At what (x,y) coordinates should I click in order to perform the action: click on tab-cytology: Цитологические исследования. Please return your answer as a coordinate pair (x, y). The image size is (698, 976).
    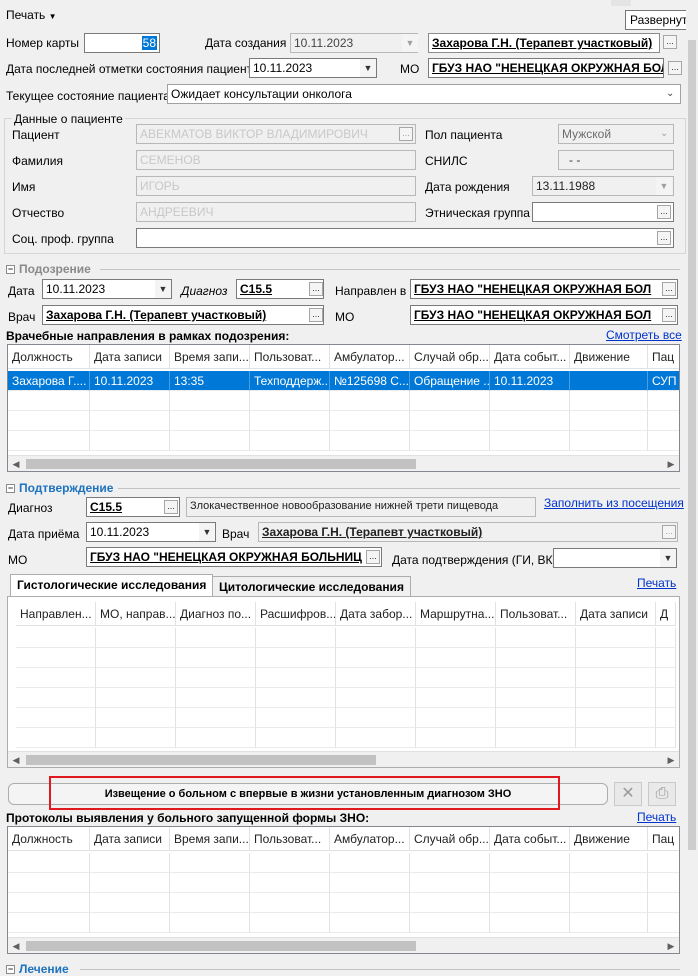
    Looking at the image, I should click on (311, 586).